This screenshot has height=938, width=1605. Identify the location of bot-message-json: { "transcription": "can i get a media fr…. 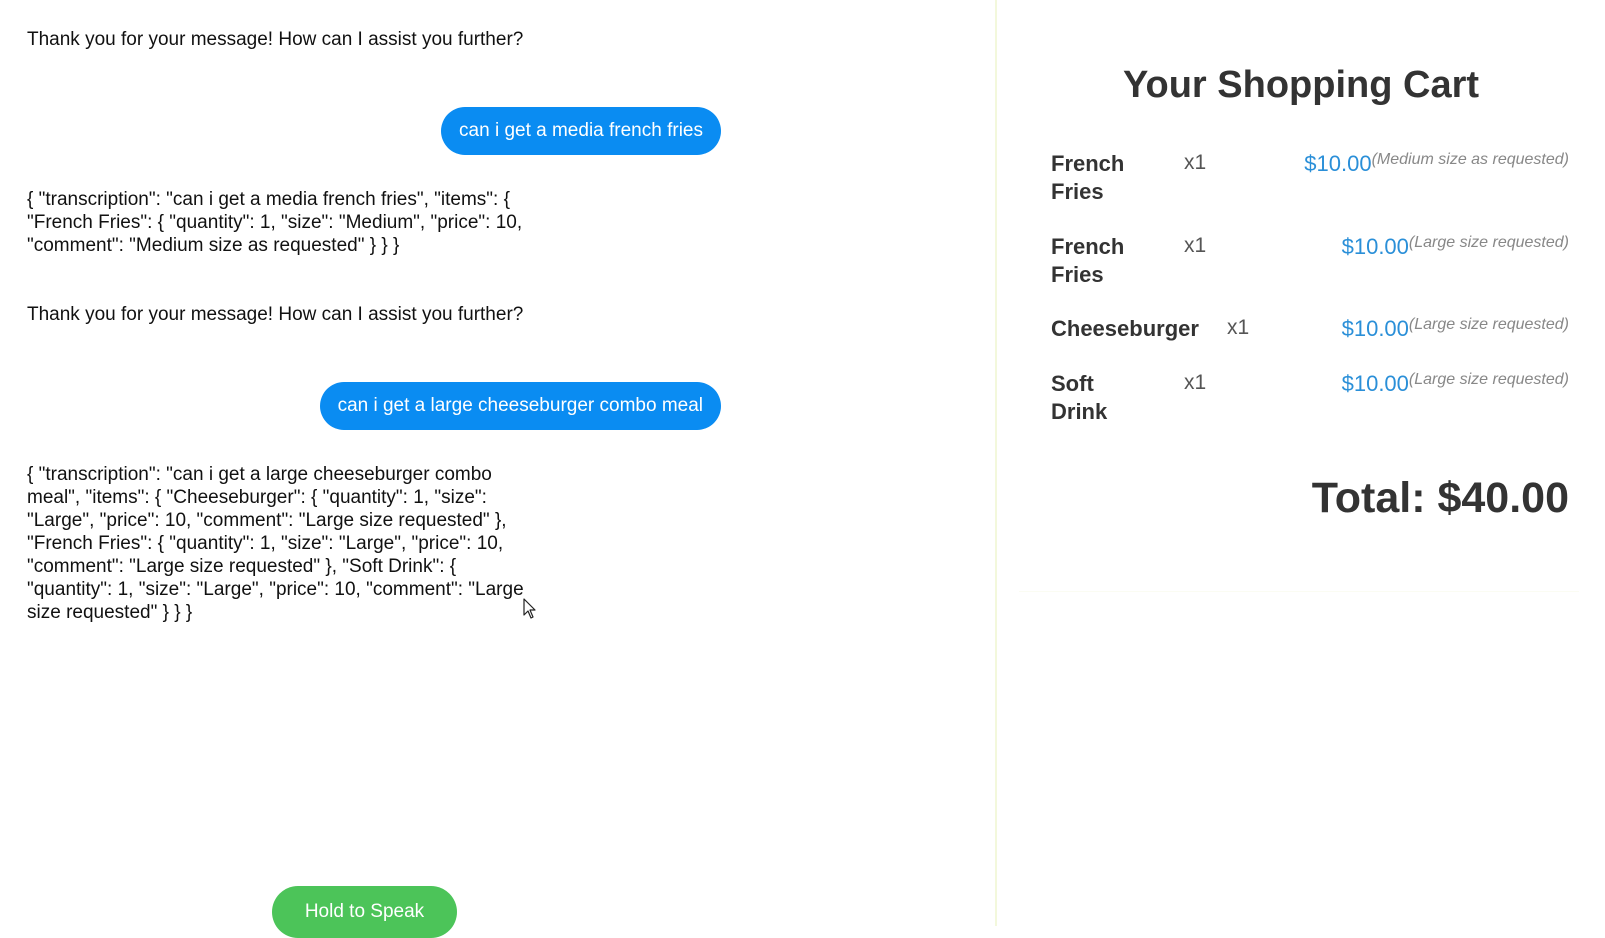
(275, 222).